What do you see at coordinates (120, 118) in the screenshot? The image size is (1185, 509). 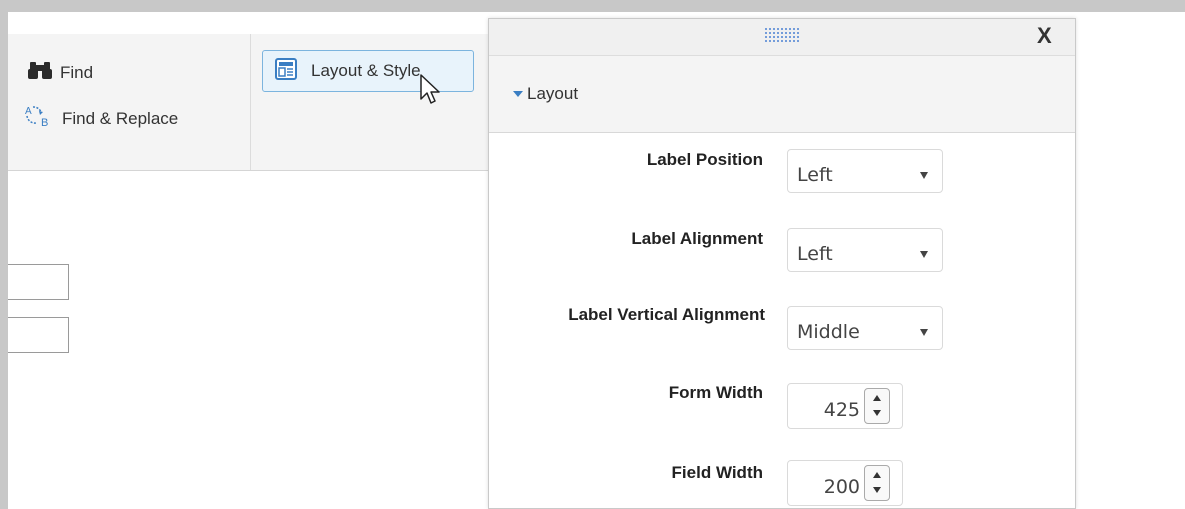 I see `find-replace-label: Find & Replace` at bounding box center [120, 118].